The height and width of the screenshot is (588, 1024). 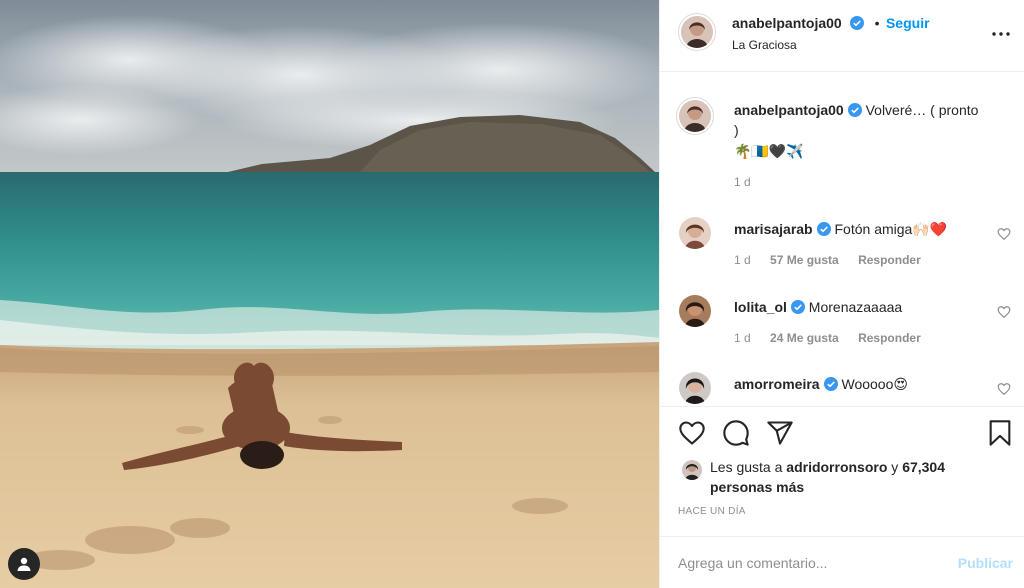 I want to click on comment-body: Morenazaaaaa, so click(x=855, y=307).